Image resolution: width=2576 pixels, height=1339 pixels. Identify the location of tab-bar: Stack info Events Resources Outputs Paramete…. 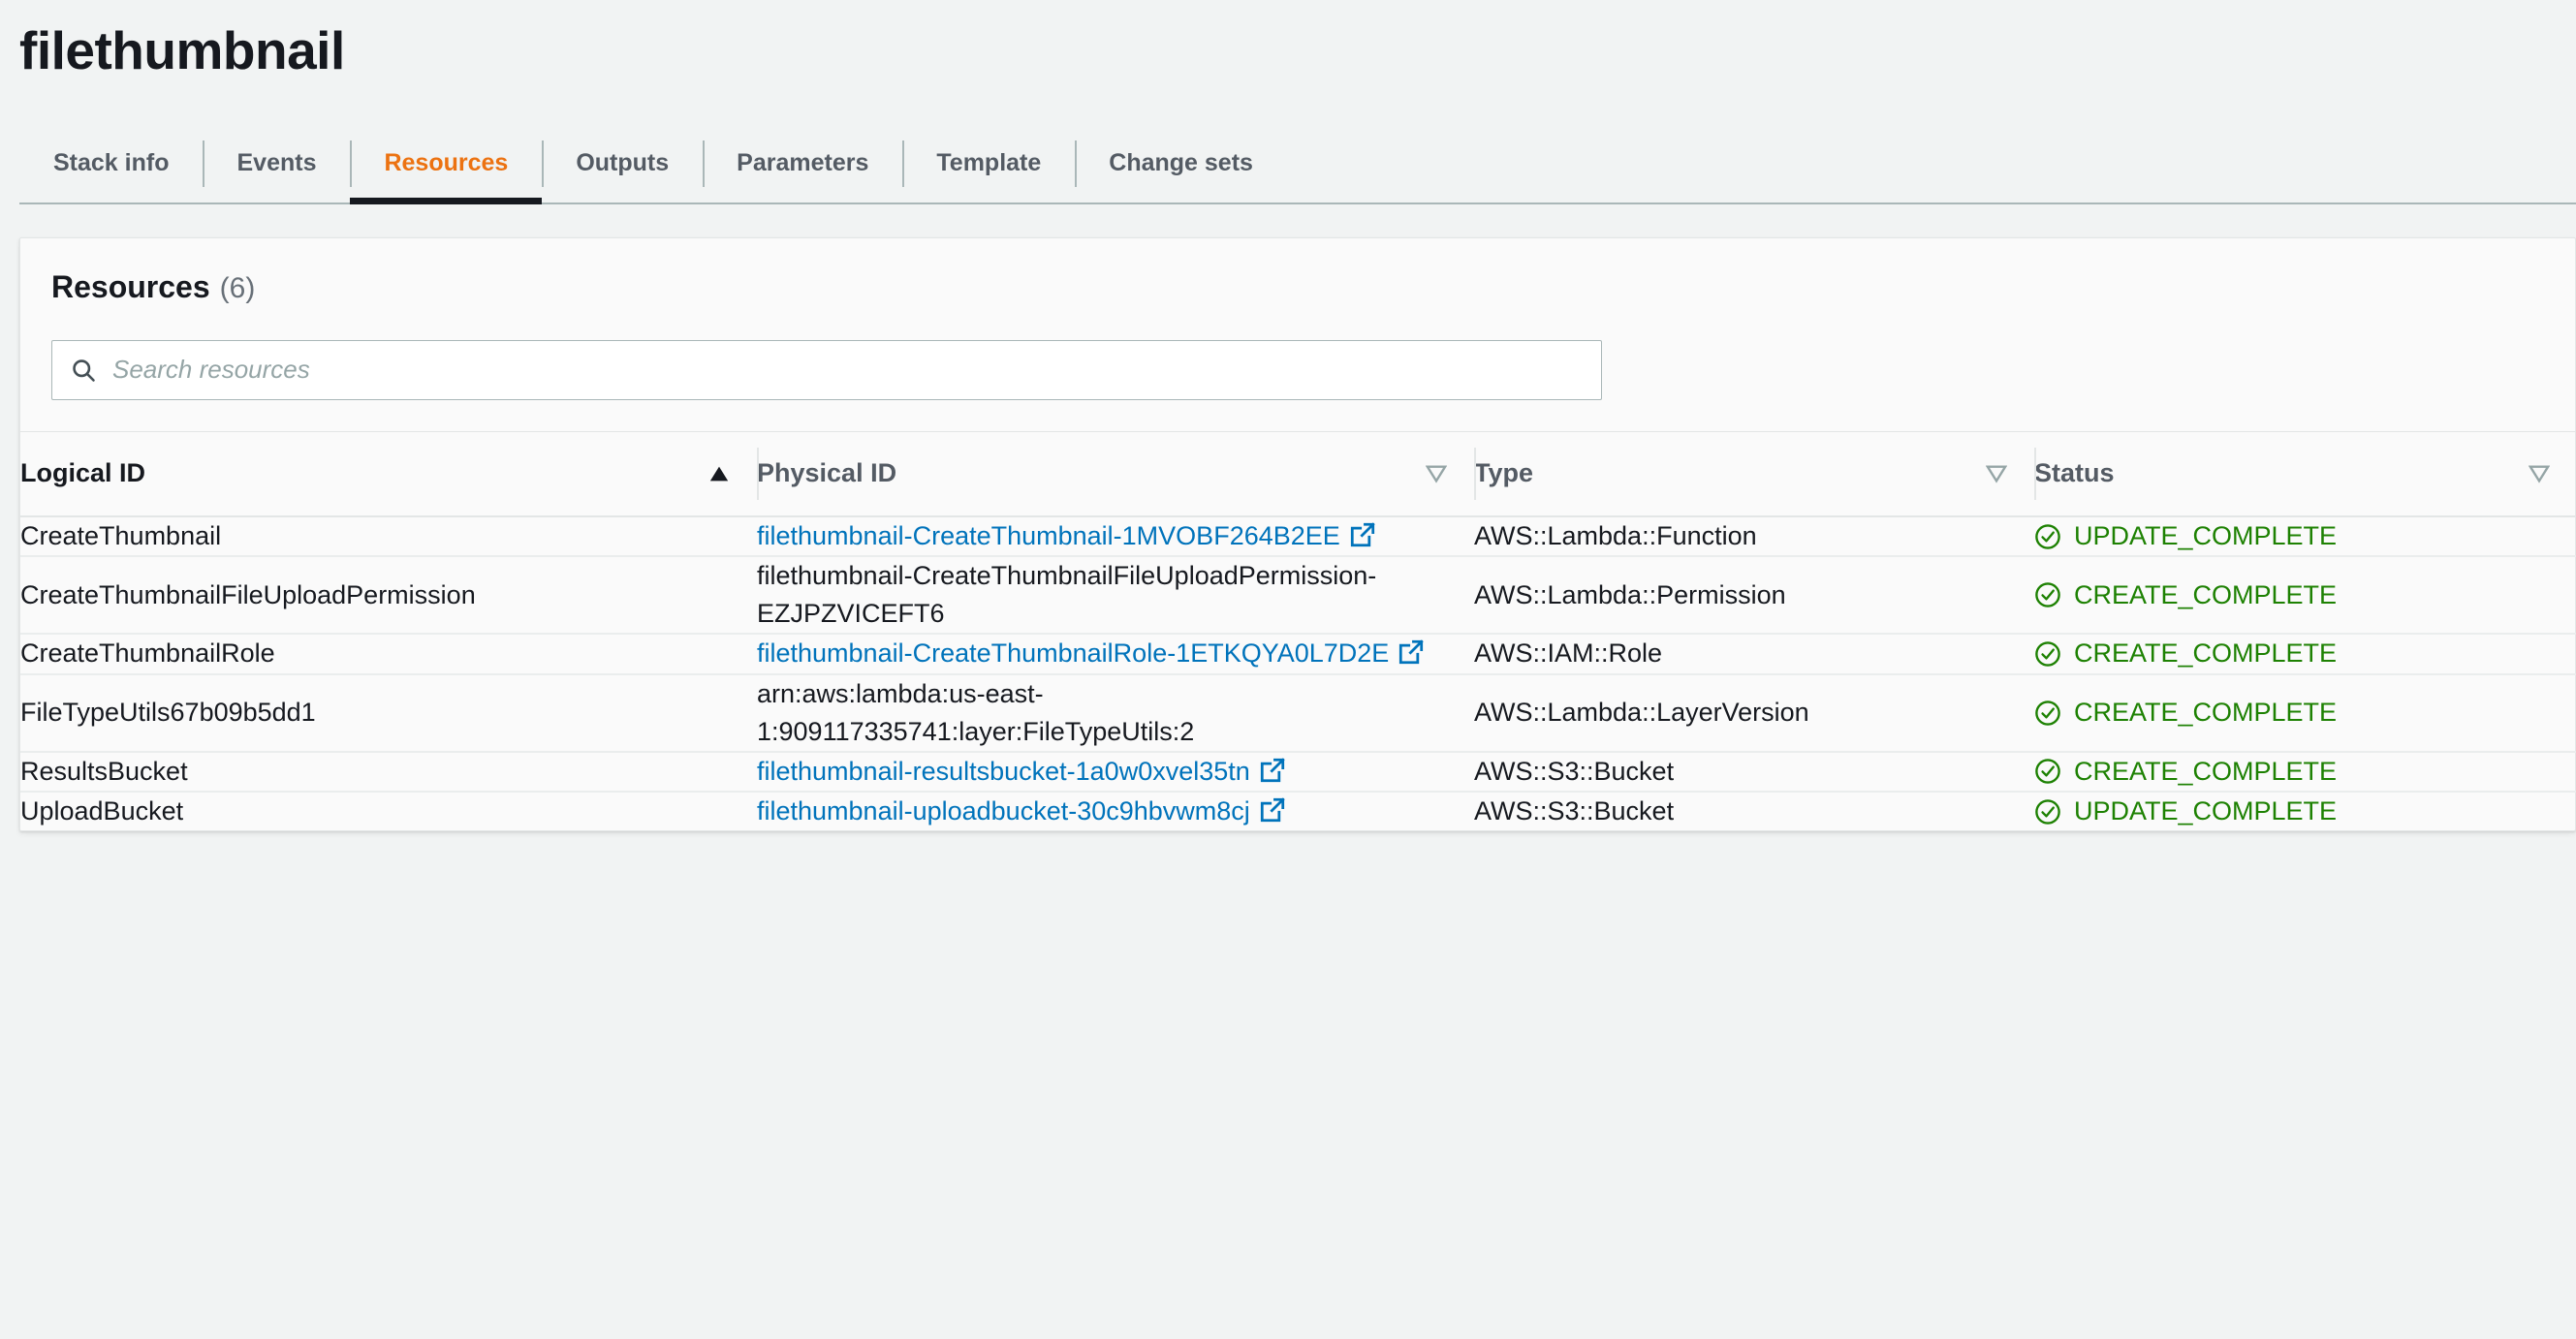
(1288, 164).